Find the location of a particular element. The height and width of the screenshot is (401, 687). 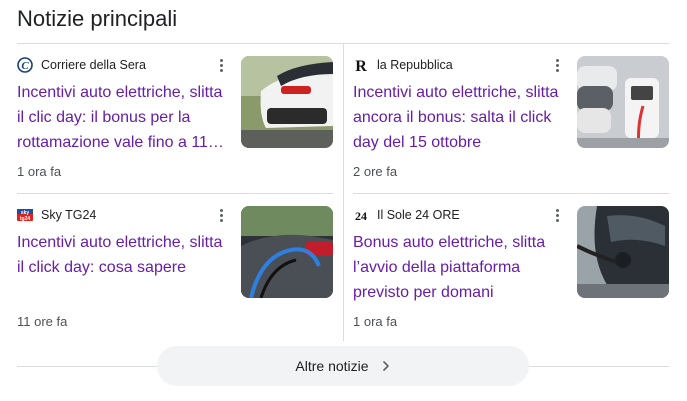

svg-text: 24 is located at coordinates (361, 216).